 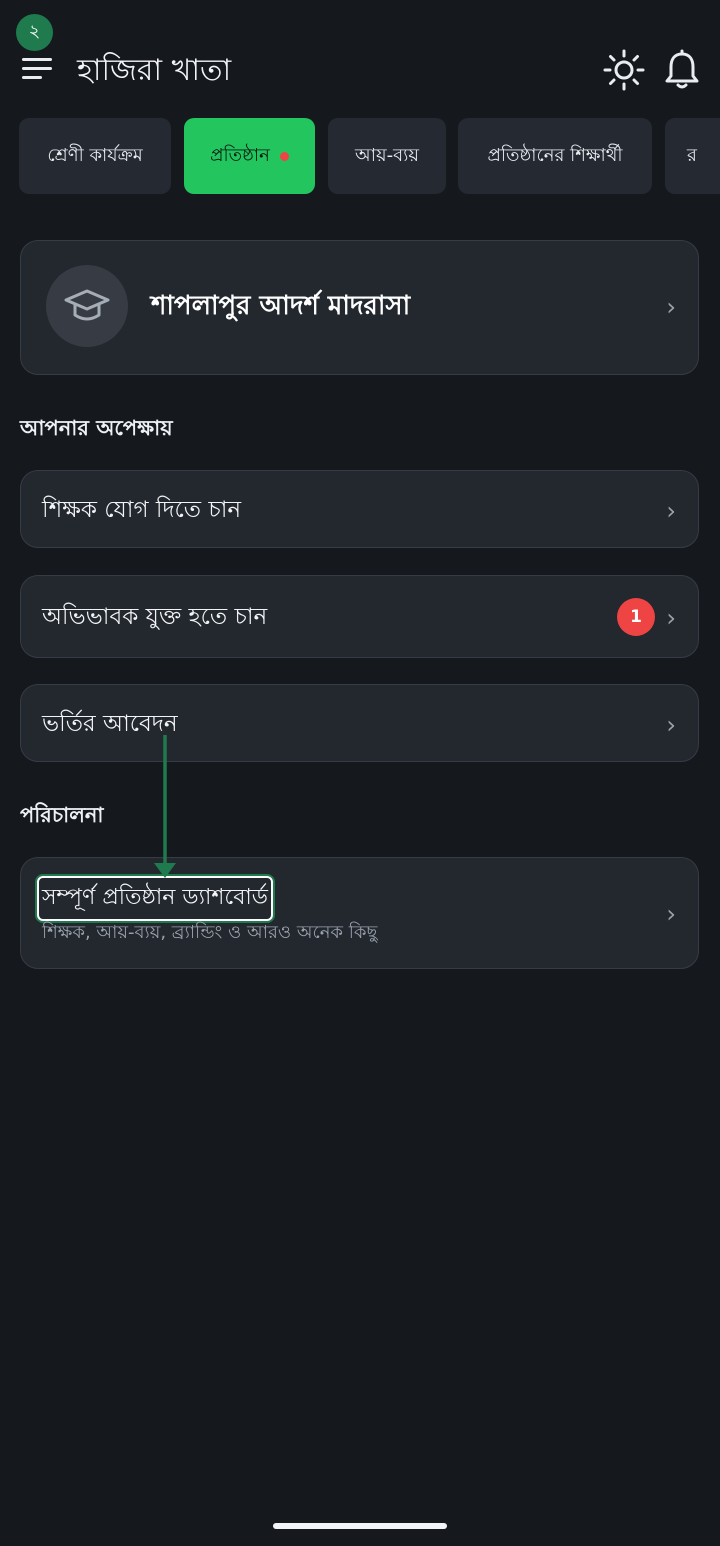 I want to click on annotation-arrow-icon, so click(x=165, y=807).